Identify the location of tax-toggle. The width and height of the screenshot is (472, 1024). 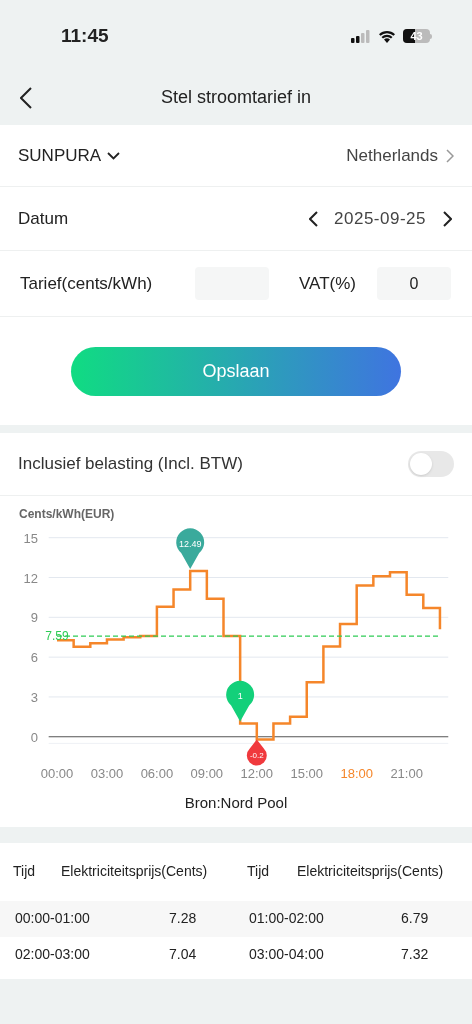
(431, 464).